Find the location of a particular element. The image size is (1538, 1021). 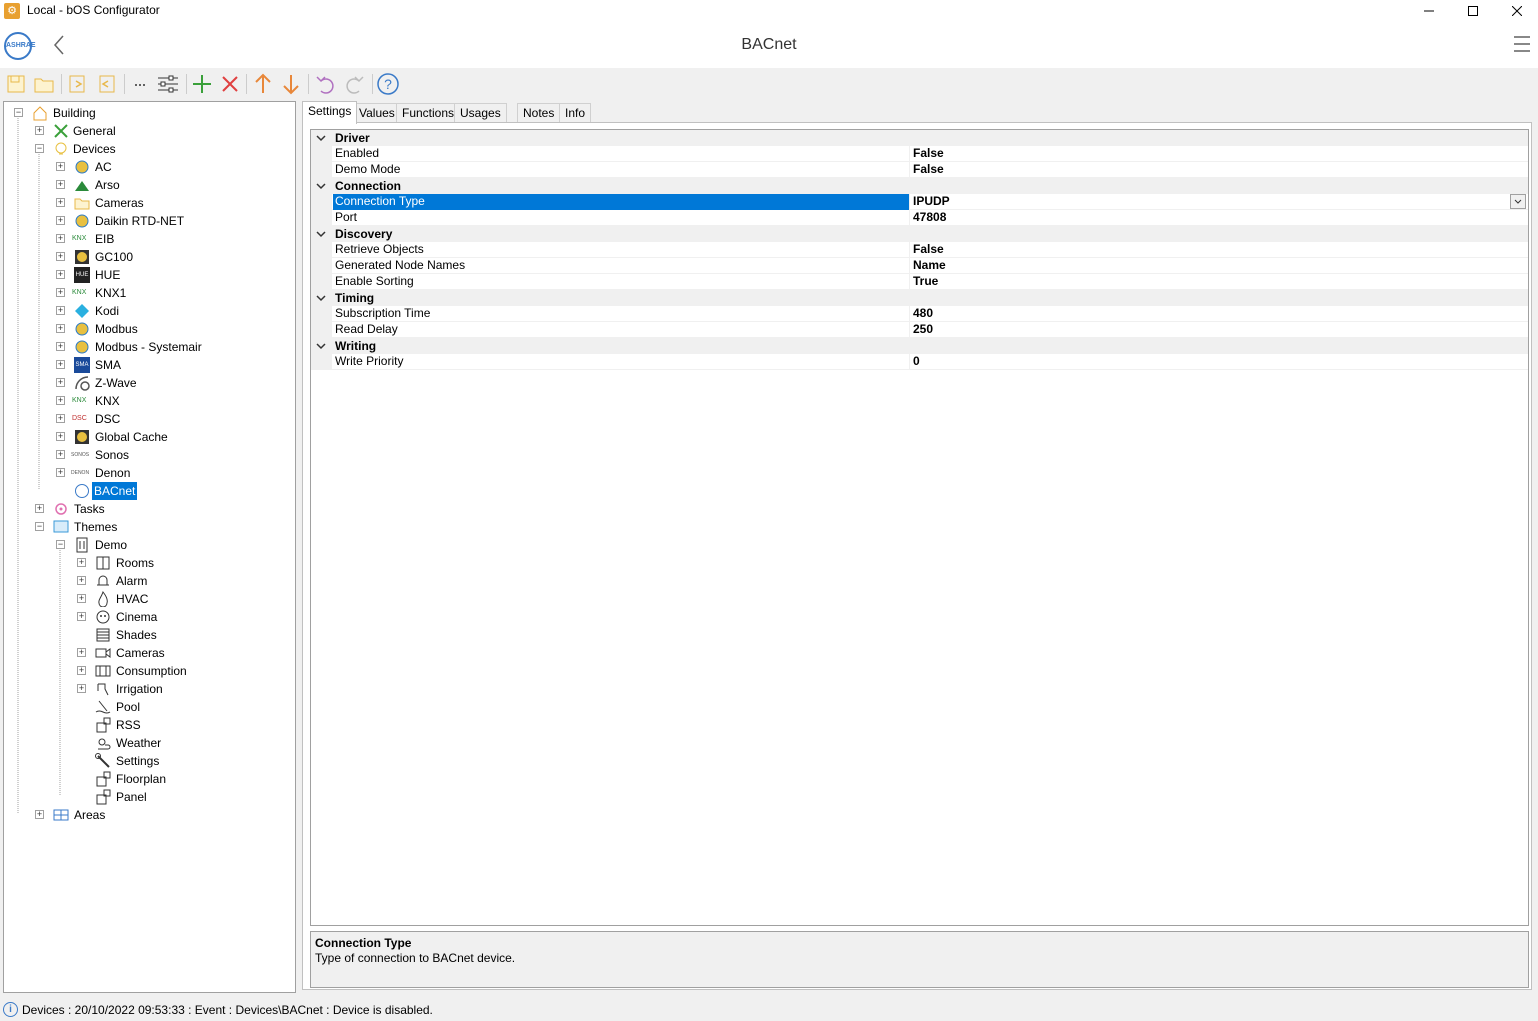

connection-type-dropdown is located at coordinates (1518, 201).